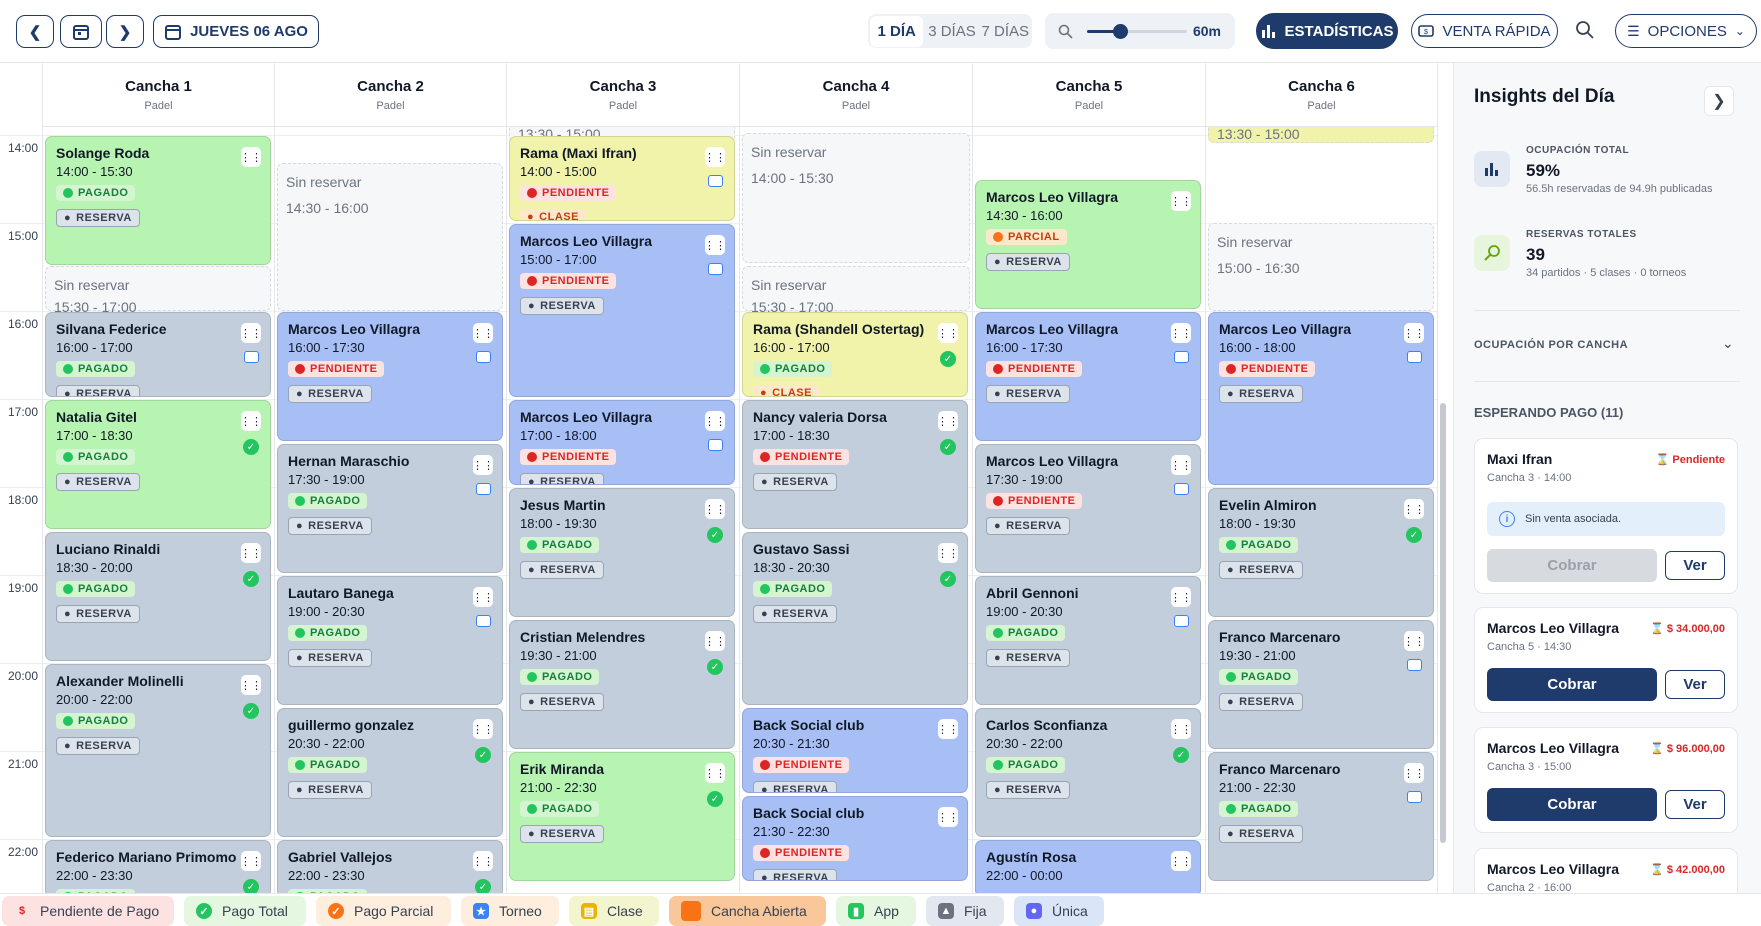 The width and height of the screenshot is (1761, 926). I want to click on next-day-button: ❯, so click(125, 31).